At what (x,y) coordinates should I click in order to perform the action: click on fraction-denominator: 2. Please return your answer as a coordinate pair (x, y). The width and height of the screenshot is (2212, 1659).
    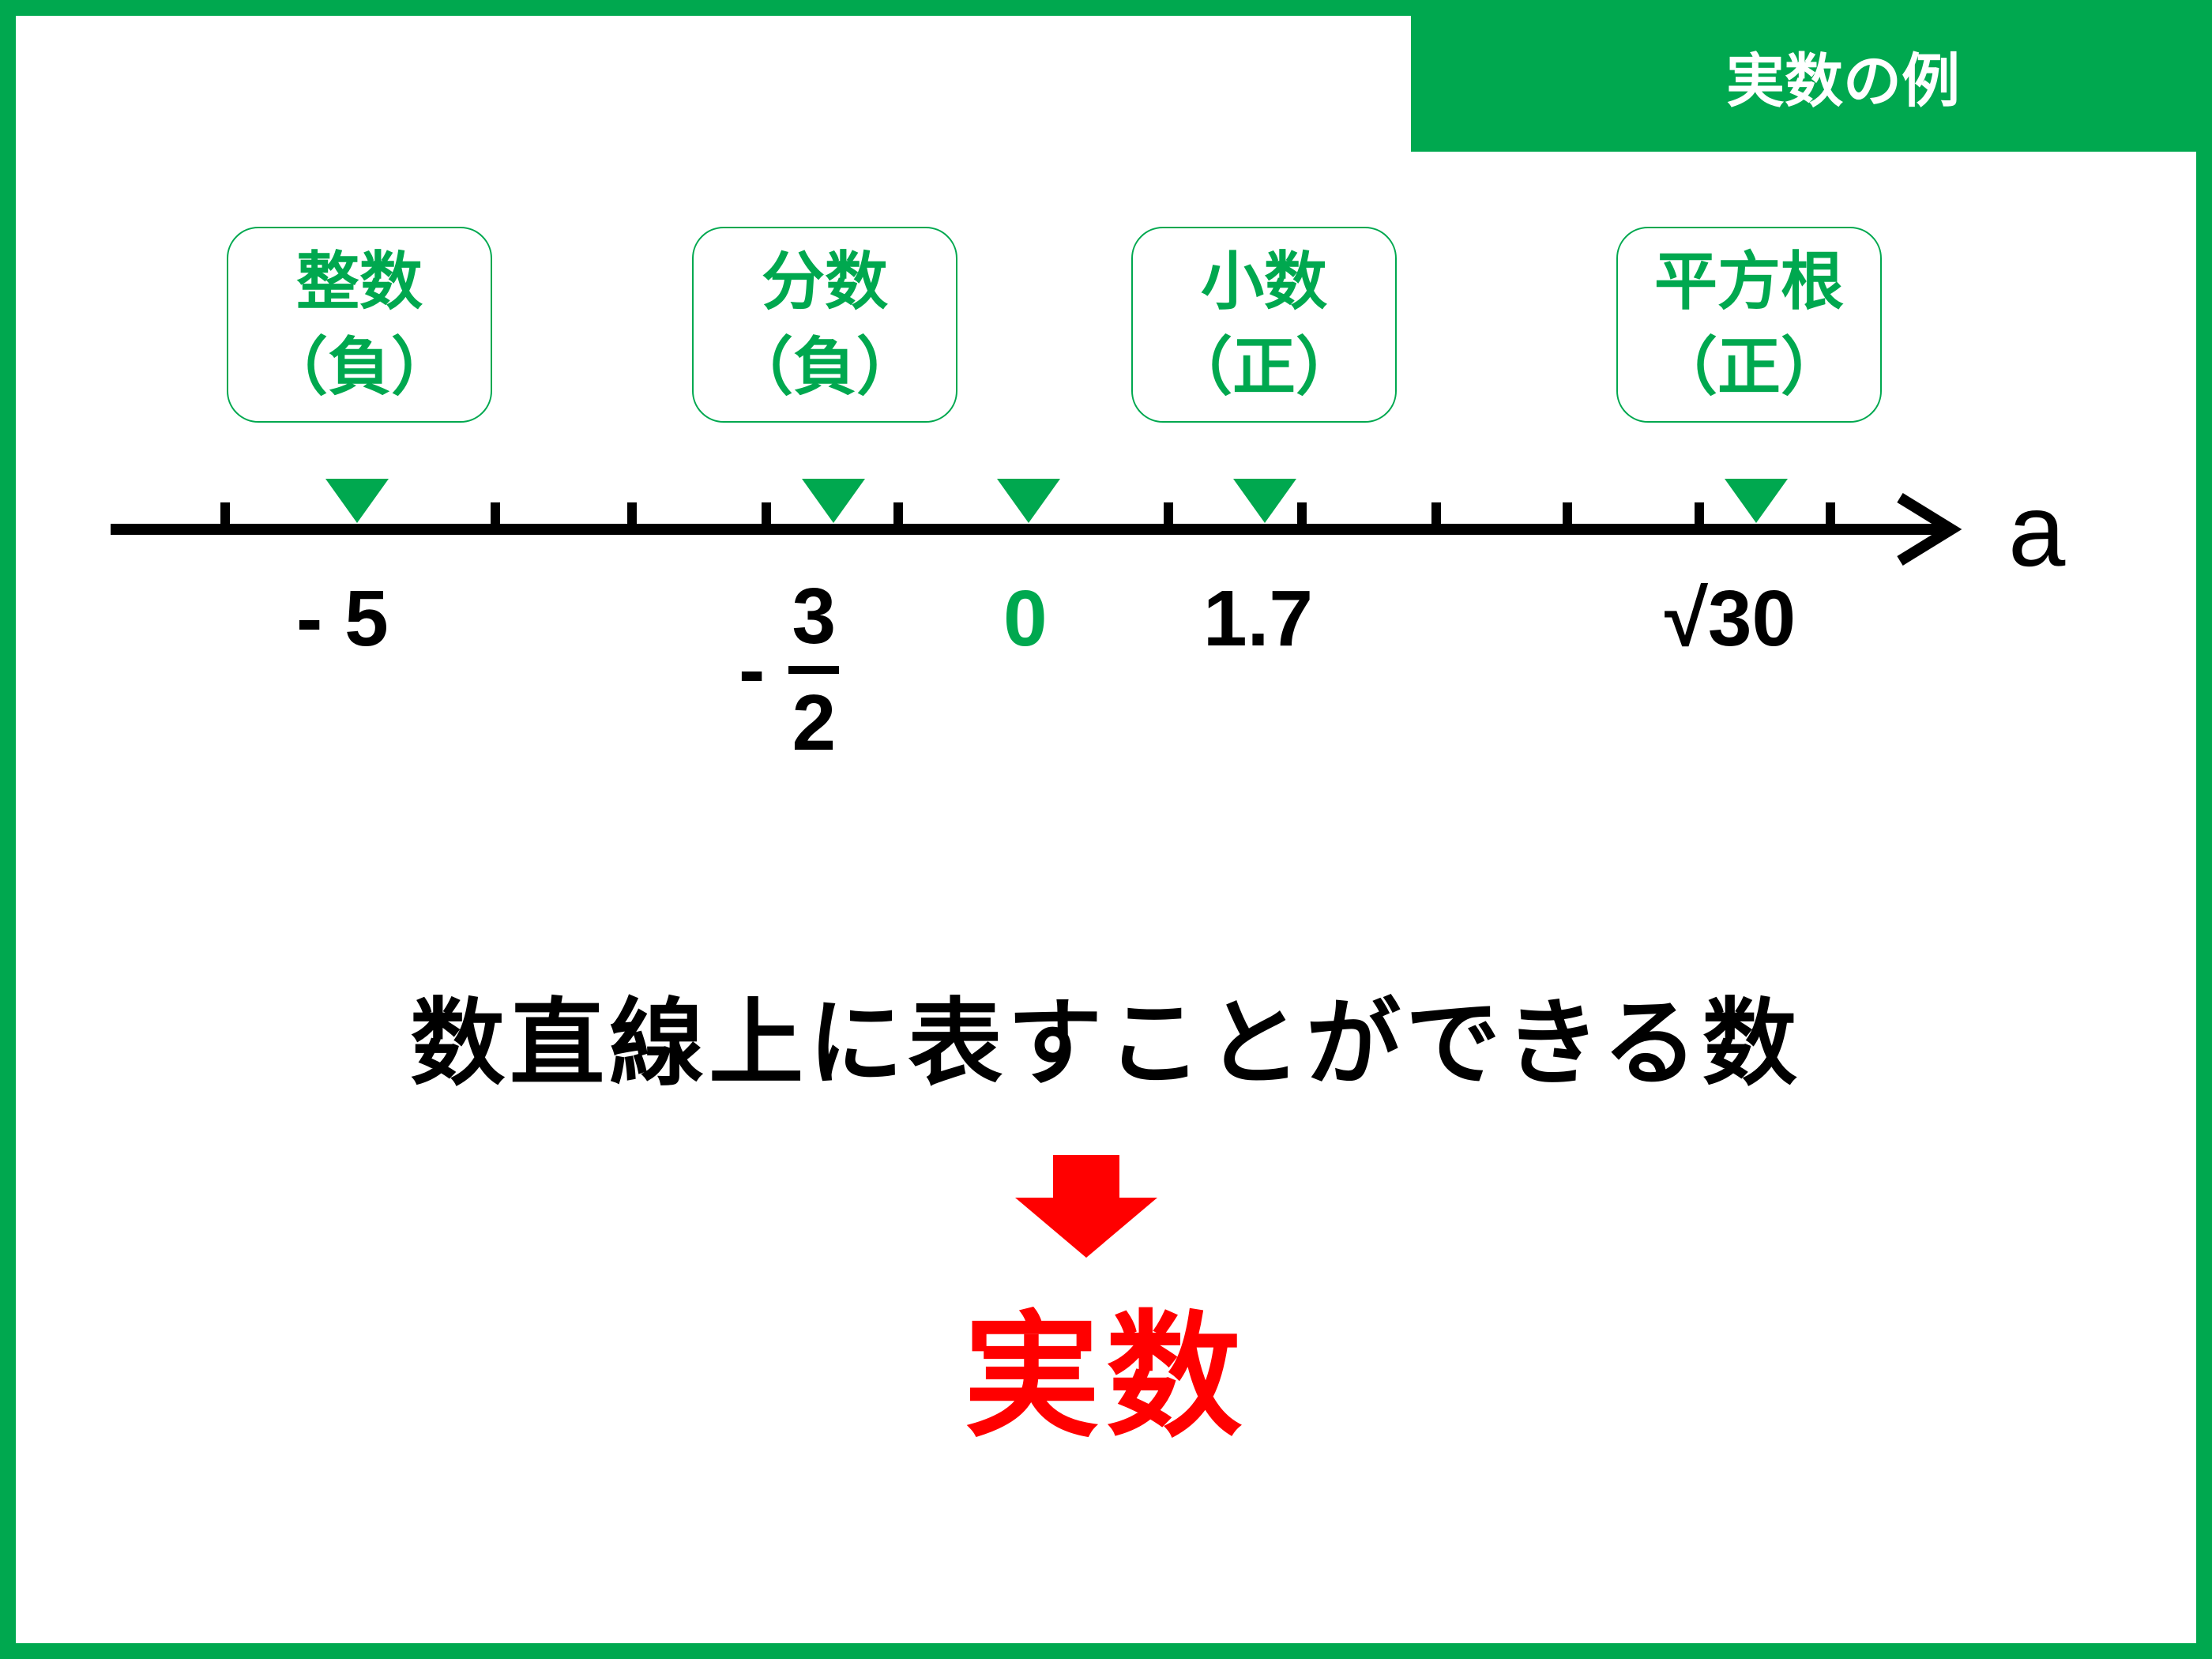
    Looking at the image, I should click on (814, 723).